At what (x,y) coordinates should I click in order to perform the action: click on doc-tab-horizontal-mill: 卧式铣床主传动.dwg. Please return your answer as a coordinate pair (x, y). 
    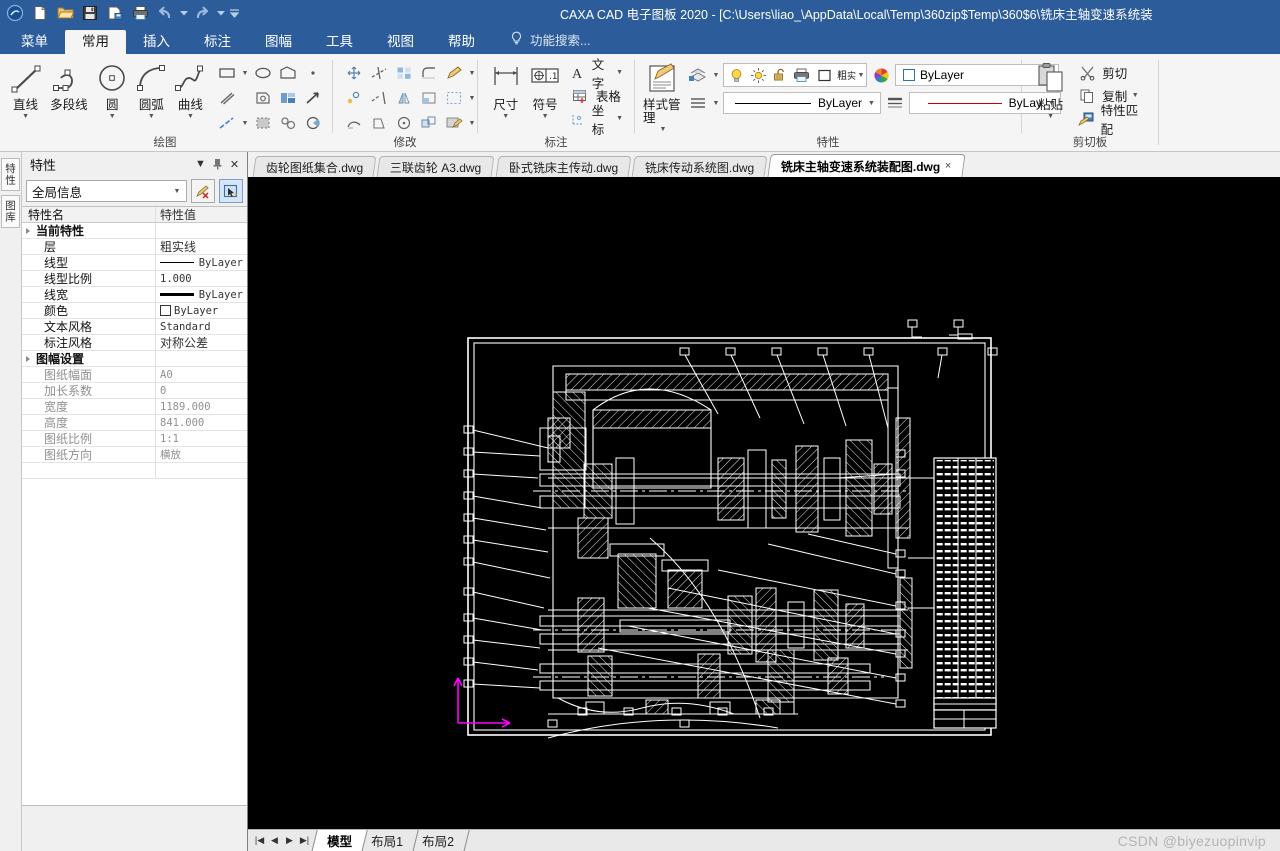
    Looking at the image, I should click on (563, 166).